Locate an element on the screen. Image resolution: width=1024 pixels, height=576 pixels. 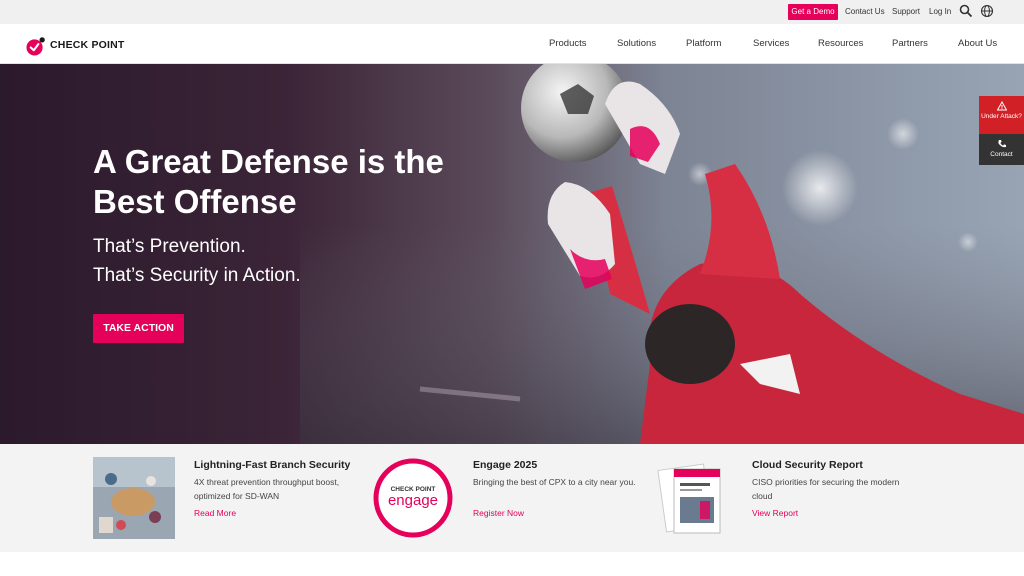
logo-text: CHECK POINT is located at coordinates (87, 45).